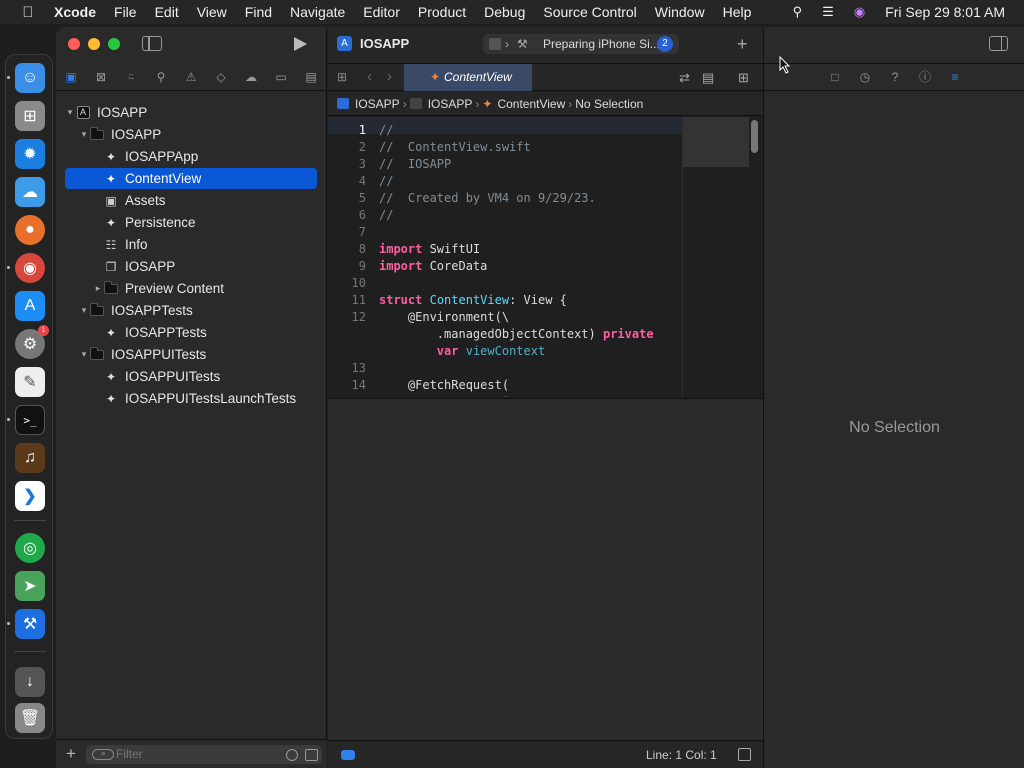 This screenshot has height=768, width=1024. What do you see at coordinates (589, 12) in the screenshot?
I see `menu-source-control: Source Control` at bounding box center [589, 12].